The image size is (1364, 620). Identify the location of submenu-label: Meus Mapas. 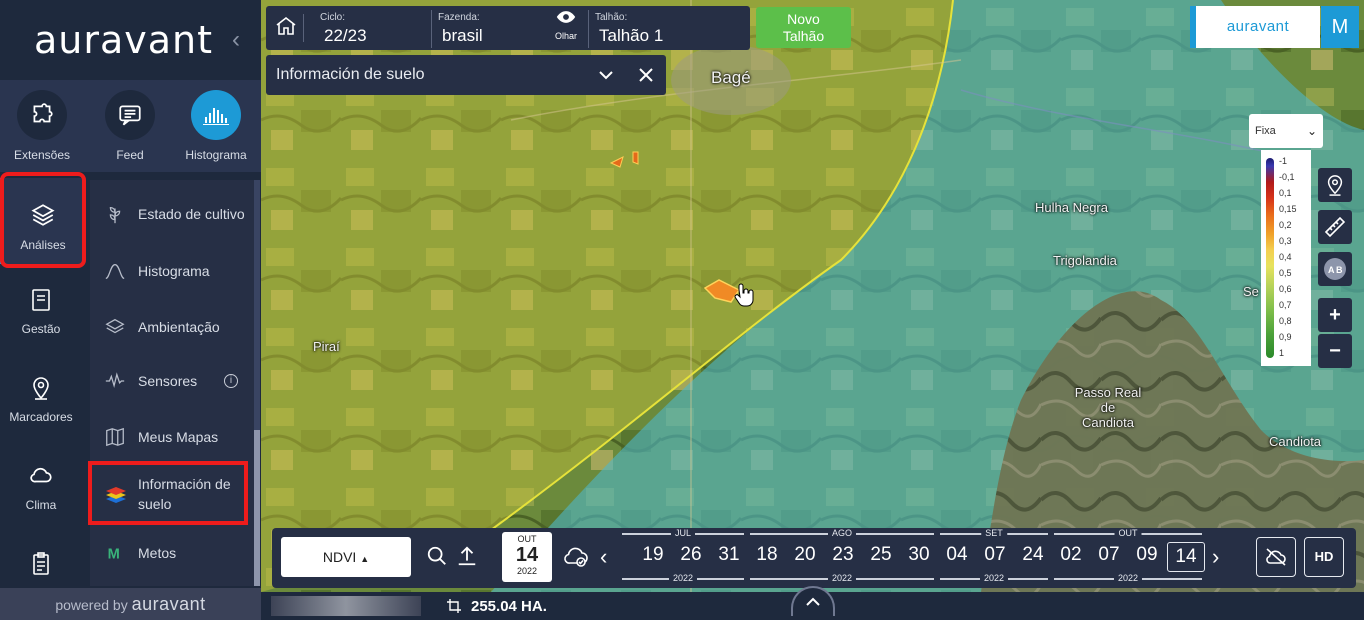
(178, 437).